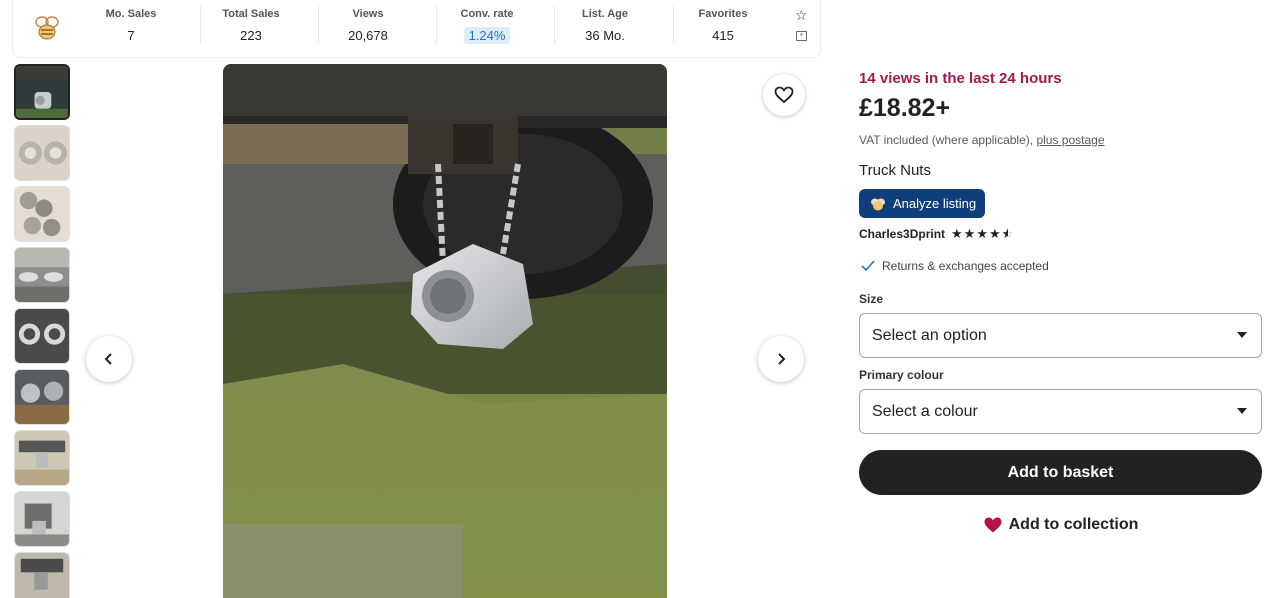 The height and width of the screenshot is (598, 1280). Describe the element at coordinates (868, 266) in the screenshot. I see `check-icon` at that location.